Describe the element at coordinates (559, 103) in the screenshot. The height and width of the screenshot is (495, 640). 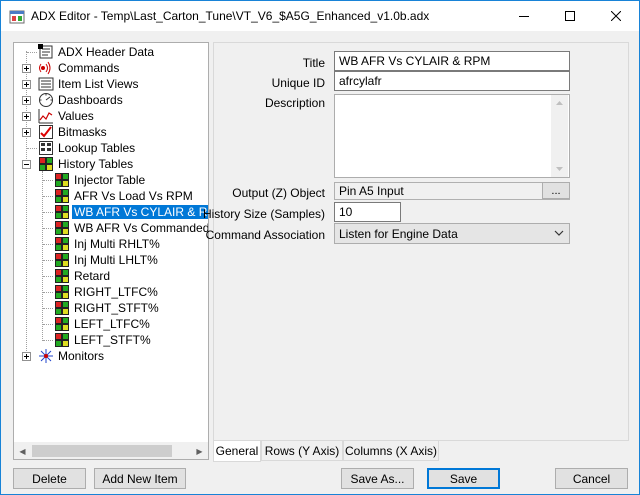
I see `scroll-up-icon` at that location.